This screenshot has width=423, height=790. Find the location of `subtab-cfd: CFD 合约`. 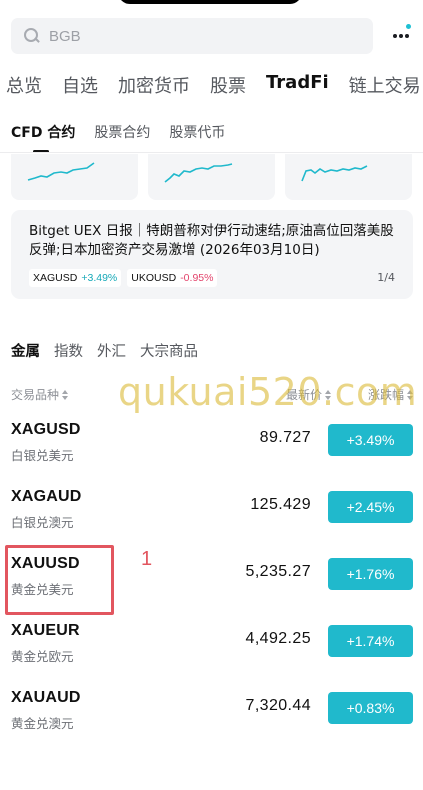

subtab-cfd: CFD 合约 is located at coordinates (43, 137).